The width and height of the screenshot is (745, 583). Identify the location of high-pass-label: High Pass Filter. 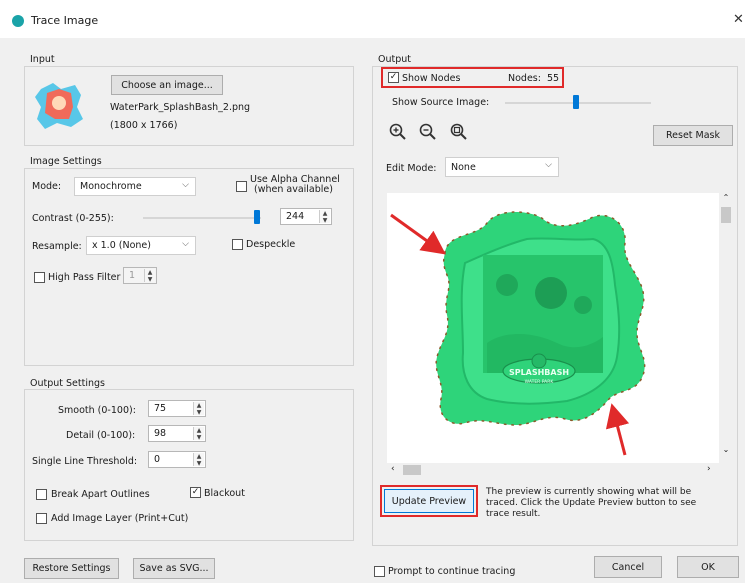
(84, 277).